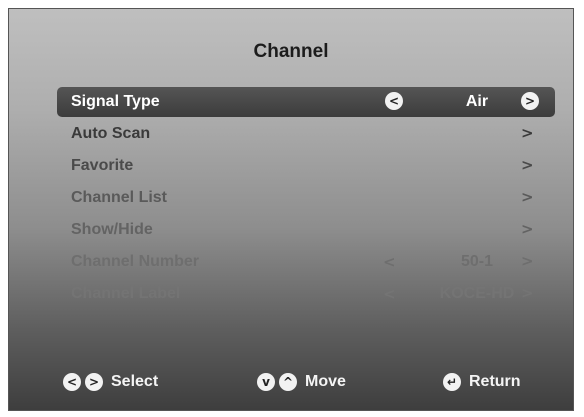  Describe the element at coordinates (115, 101) in the screenshot. I see `menu-item-label: Signal Type` at that location.